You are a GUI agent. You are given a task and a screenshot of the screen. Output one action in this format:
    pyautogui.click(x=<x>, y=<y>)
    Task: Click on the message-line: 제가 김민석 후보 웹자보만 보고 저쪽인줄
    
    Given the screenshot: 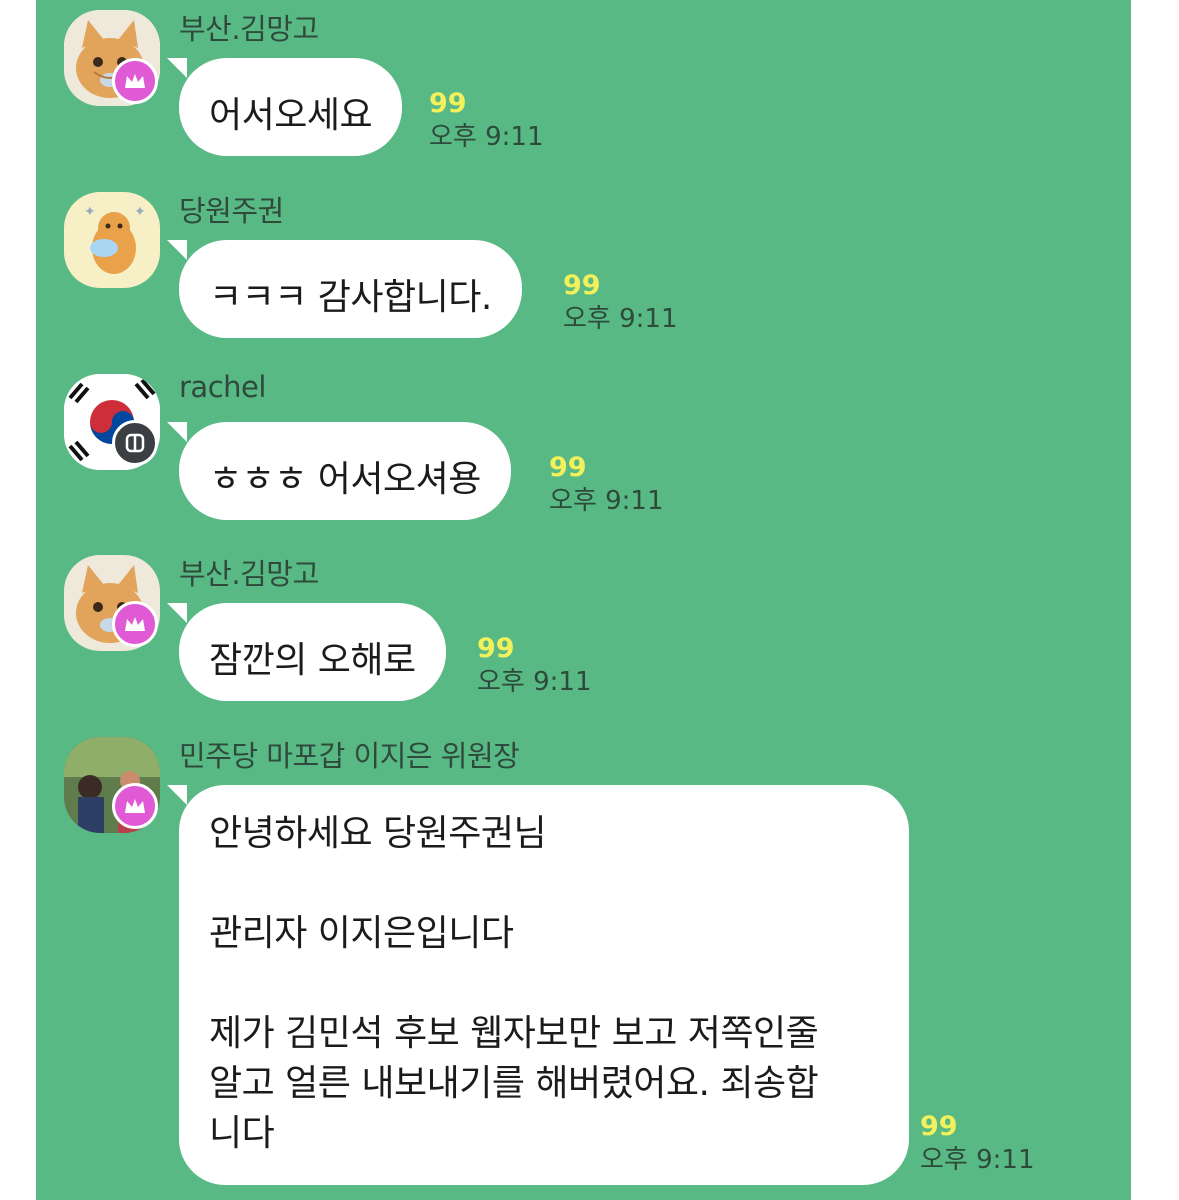 What is the action you would take?
    pyautogui.click(x=514, y=1033)
    